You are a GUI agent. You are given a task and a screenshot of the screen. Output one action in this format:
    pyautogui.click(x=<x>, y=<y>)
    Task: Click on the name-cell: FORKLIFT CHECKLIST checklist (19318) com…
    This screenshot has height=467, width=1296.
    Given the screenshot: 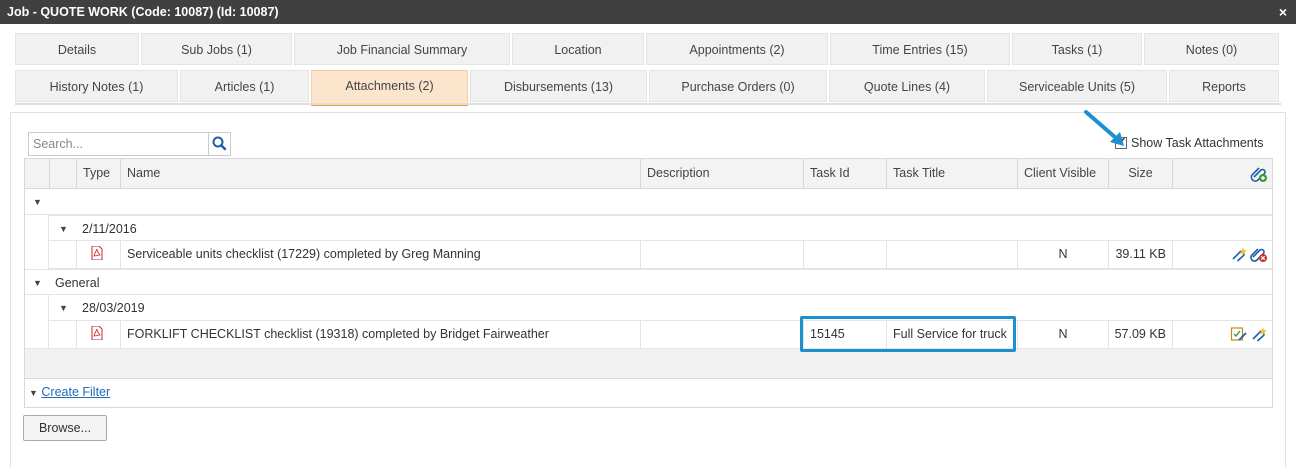 What is the action you would take?
    pyautogui.click(x=380, y=334)
    